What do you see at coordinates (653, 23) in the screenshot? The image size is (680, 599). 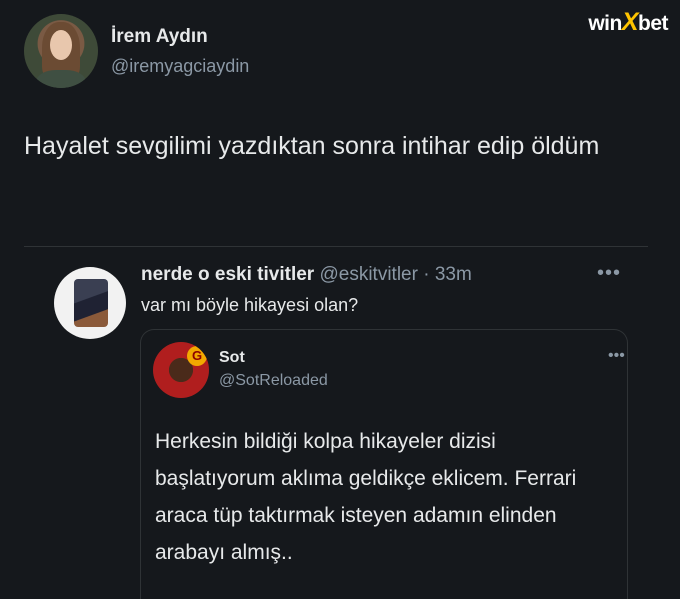 I see `logo-part-bet: bet` at bounding box center [653, 23].